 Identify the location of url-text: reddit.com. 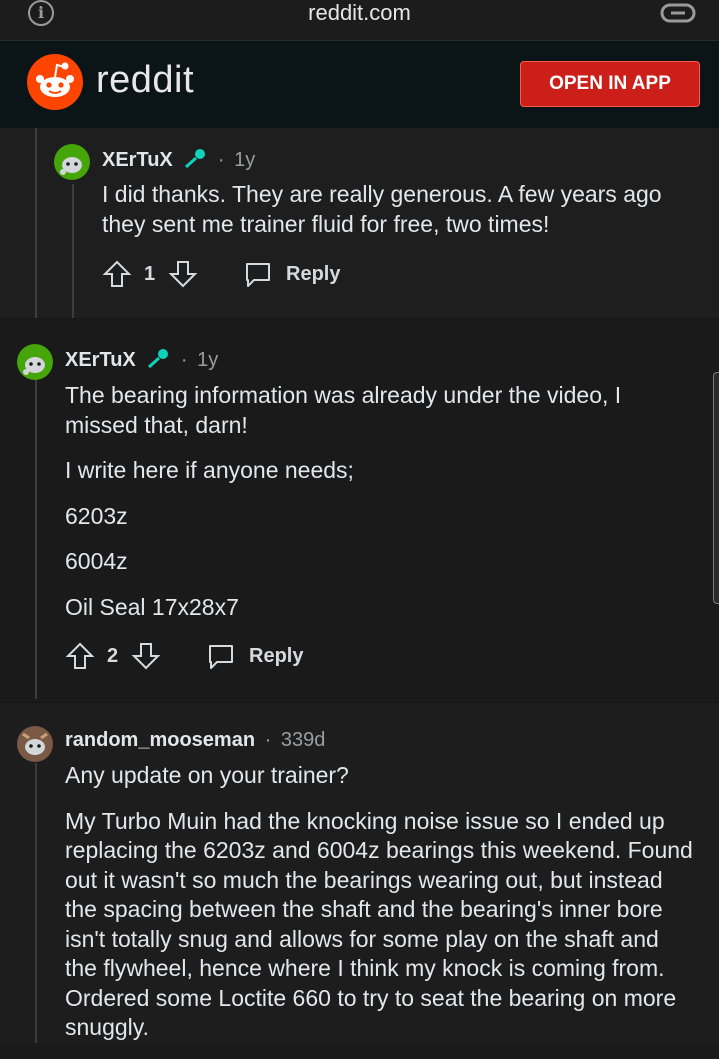
(359, 13).